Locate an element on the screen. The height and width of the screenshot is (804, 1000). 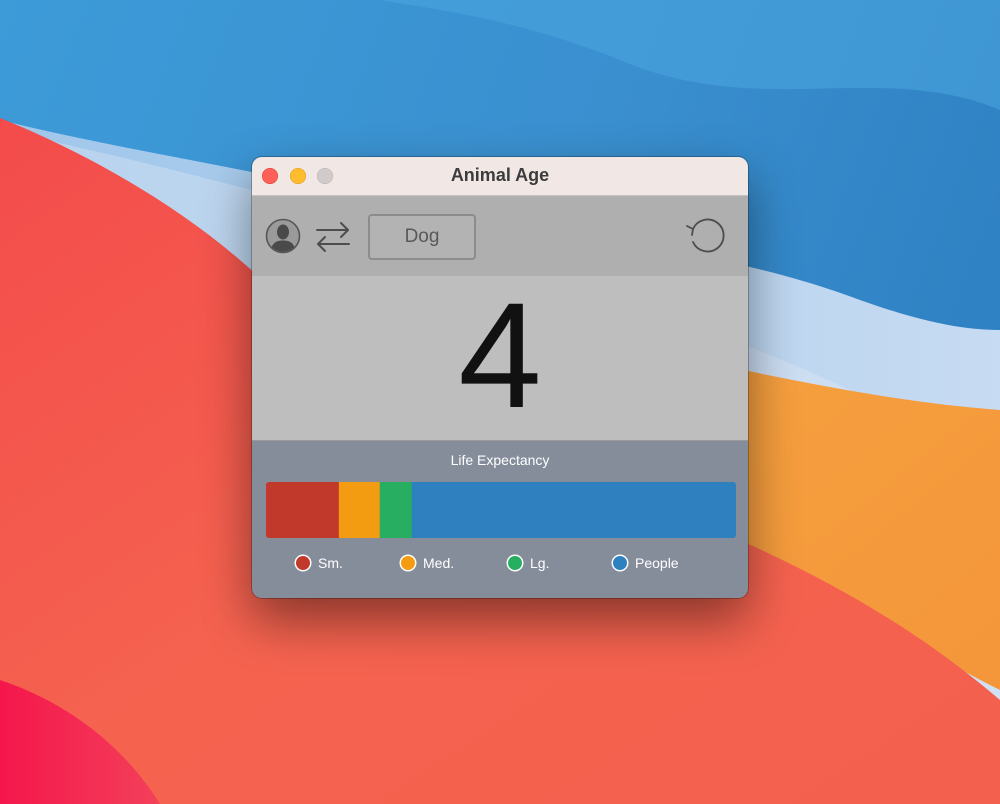
swap-button is located at coordinates (333, 237).